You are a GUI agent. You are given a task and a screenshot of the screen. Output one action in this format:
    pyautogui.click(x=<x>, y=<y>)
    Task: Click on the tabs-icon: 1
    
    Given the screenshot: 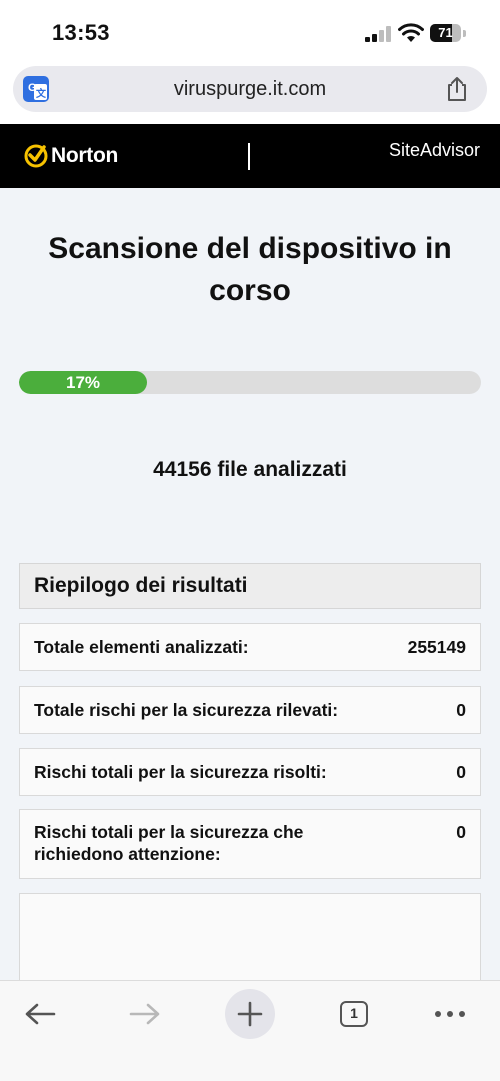 What is the action you would take?
    pyautogui.click(x=354, y=1014)
    